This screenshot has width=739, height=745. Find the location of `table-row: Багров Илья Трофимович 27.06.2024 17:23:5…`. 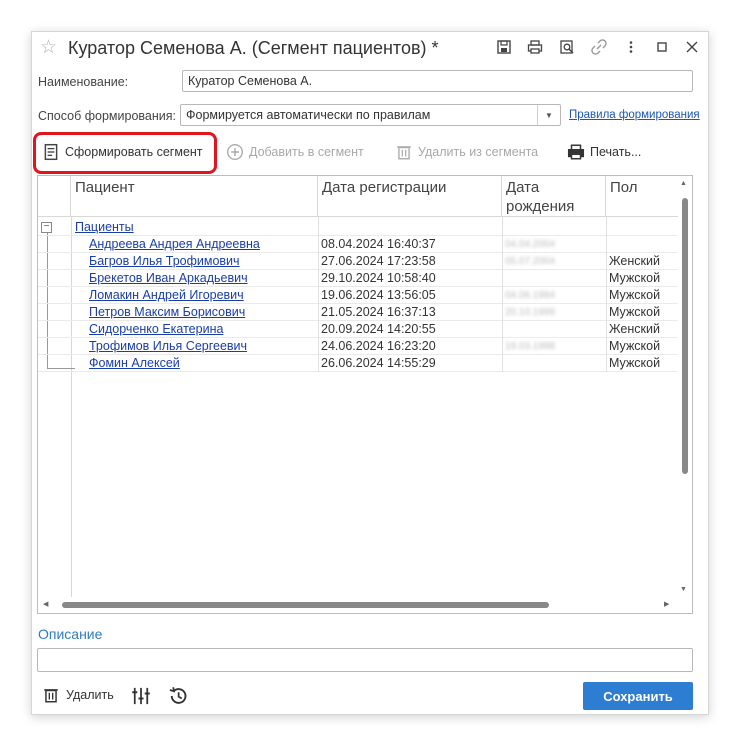

table-row: Багров Илья Трофимович 27.06.2024 17:23:5… is located at coordinates (358, 261).